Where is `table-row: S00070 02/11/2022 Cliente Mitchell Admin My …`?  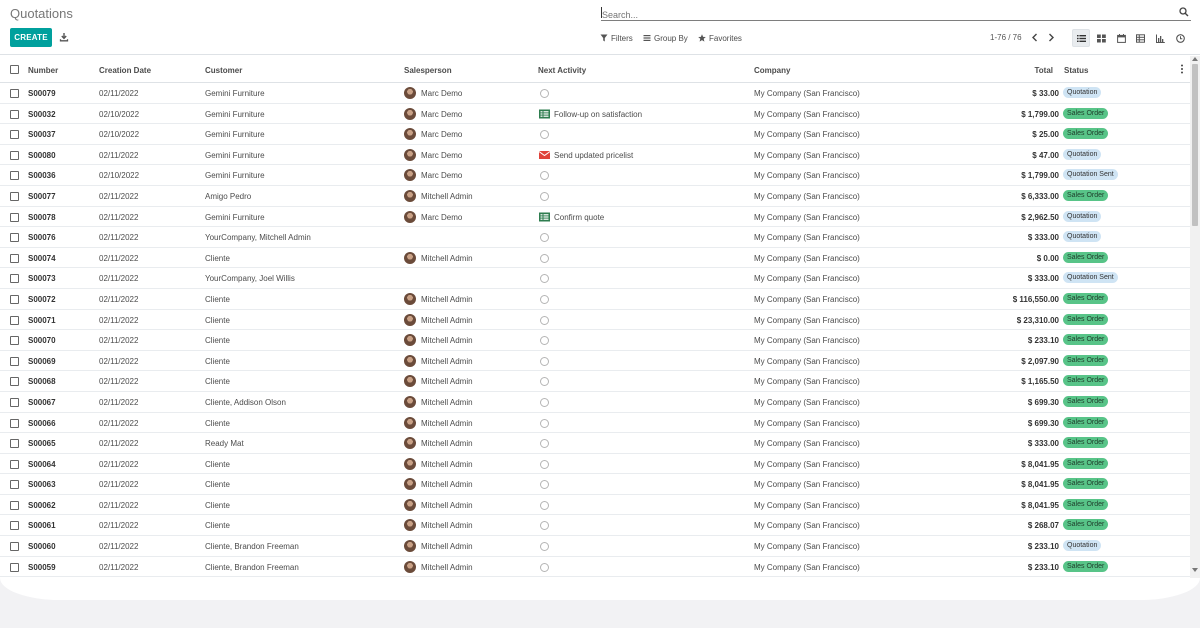
table-row: S00070 02/11/2022 Cliente Mitchell Admin My … is located at coordinates (595, 340).